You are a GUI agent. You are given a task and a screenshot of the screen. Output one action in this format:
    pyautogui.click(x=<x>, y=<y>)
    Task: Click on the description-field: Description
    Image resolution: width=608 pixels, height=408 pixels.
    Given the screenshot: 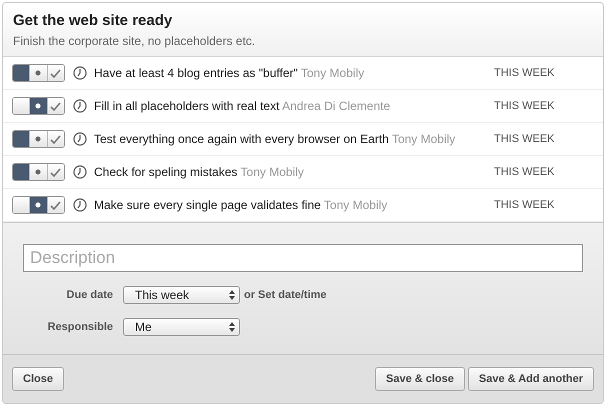 What is the action you would take?
    pyautogui.click(x=303, y=258)
    